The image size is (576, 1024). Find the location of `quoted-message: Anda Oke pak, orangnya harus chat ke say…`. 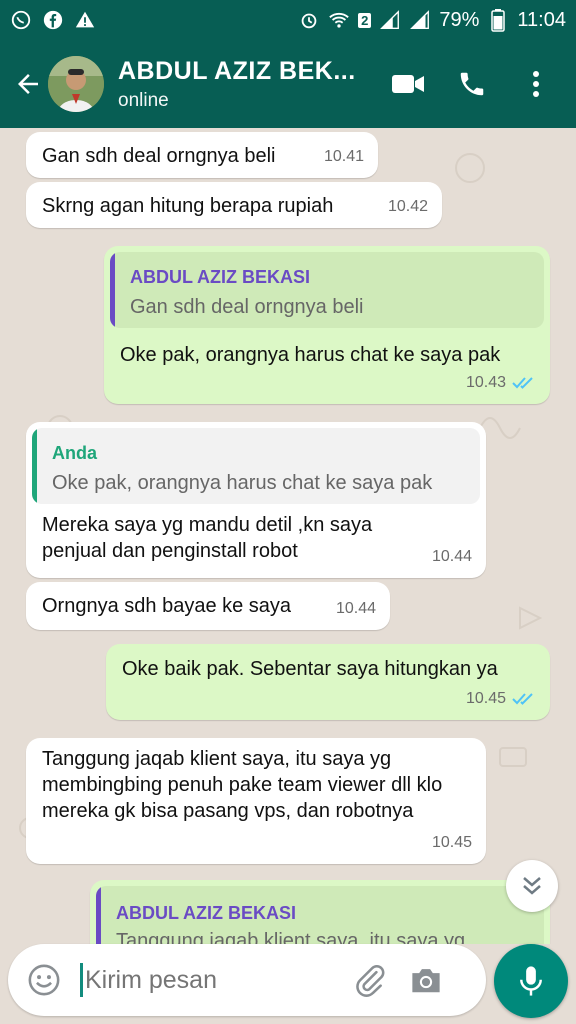

quoted-message: Anda Oke pak, orangnya harus chat ke say… is located at coordinates (256, 466).